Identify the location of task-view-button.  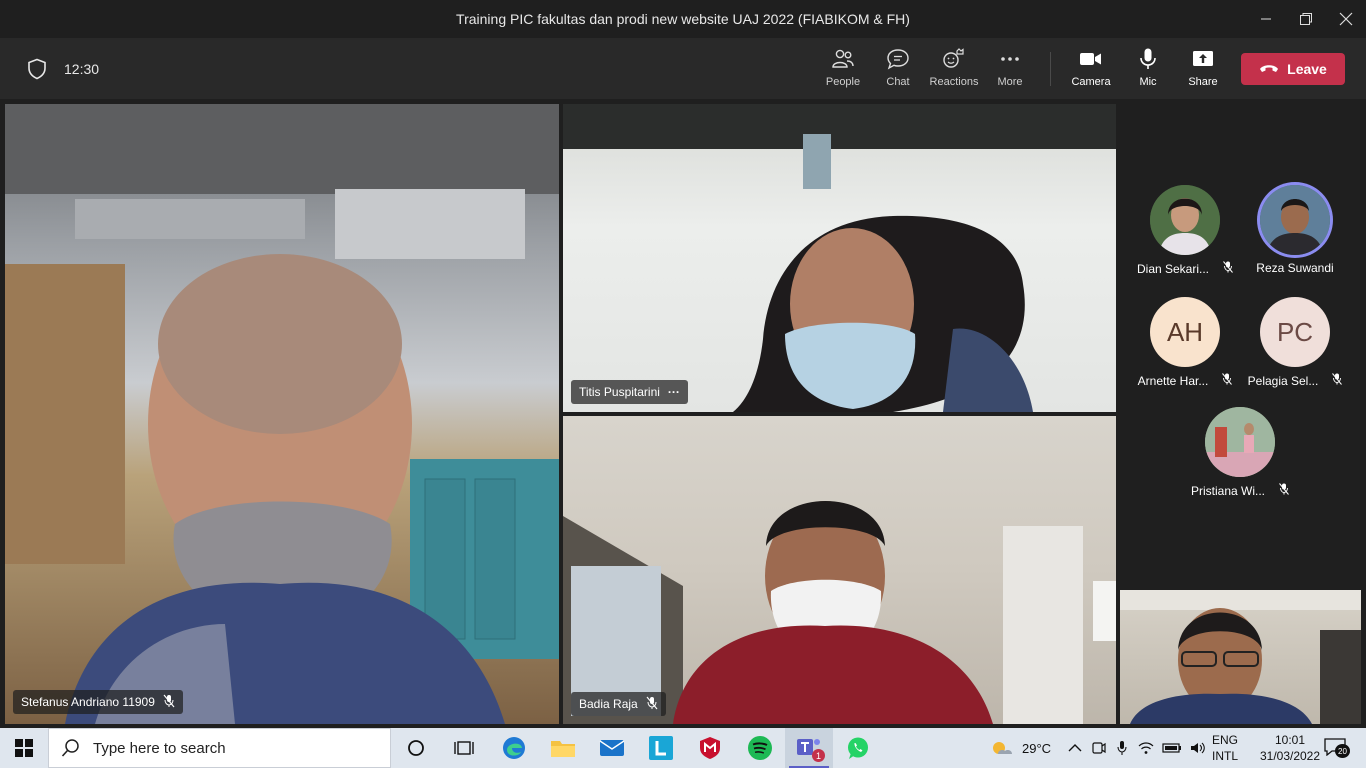
(464, 748).